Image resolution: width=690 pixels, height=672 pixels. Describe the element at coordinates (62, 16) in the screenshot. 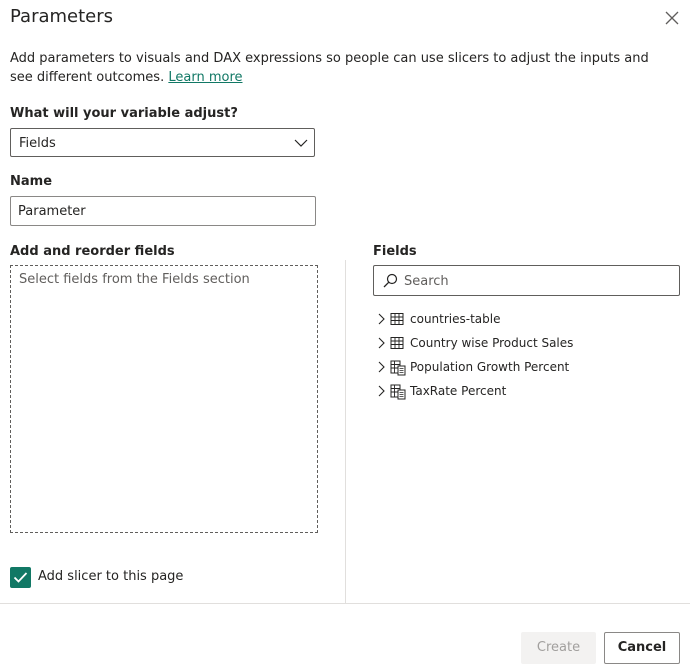

I see `dialog-title: Parameters` at that location.